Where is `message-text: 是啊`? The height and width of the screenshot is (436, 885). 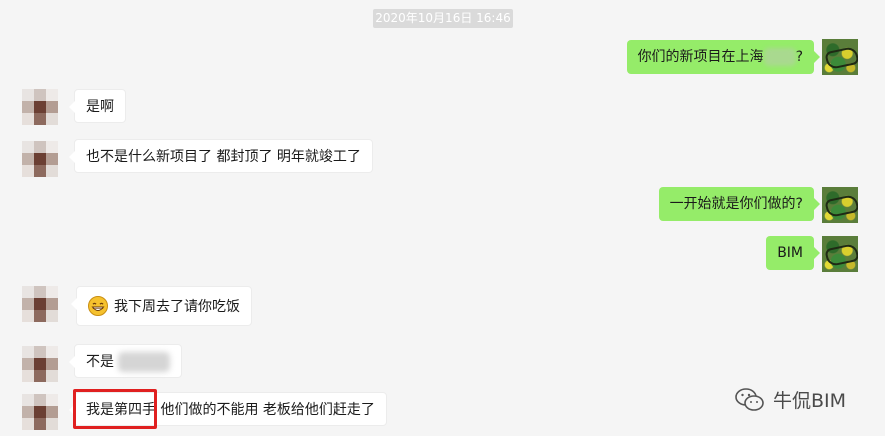
message-text: 是啊 is located at coordinates (100, 107).